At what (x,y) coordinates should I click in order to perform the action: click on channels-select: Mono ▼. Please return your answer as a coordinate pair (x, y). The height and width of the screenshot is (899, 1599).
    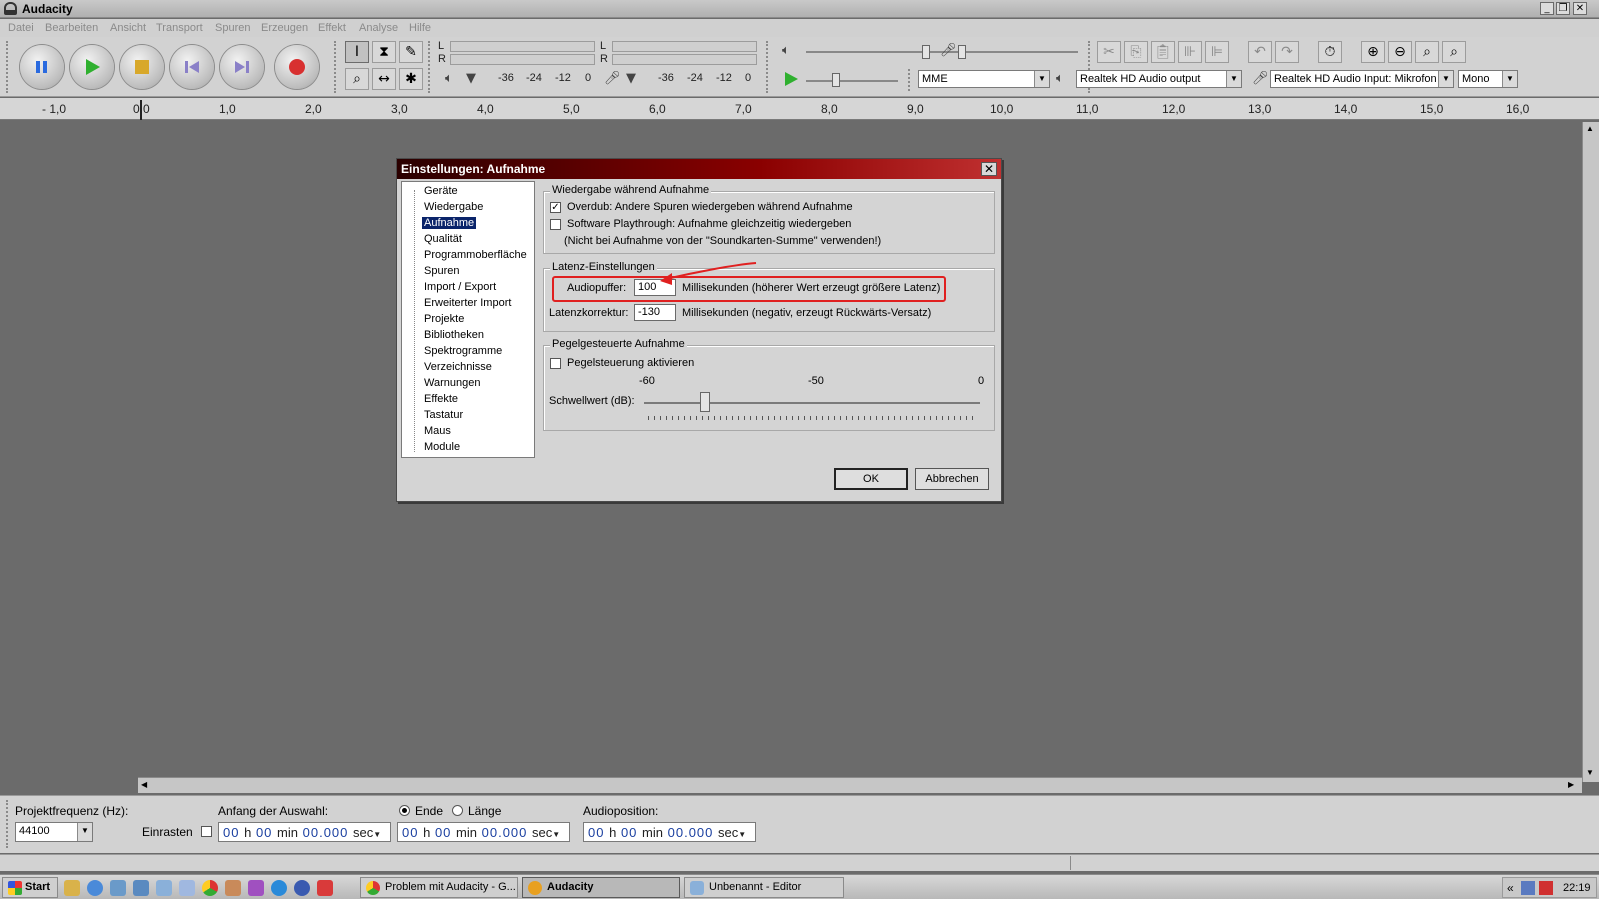
    Looking at the image, I should click on (1488, 79).